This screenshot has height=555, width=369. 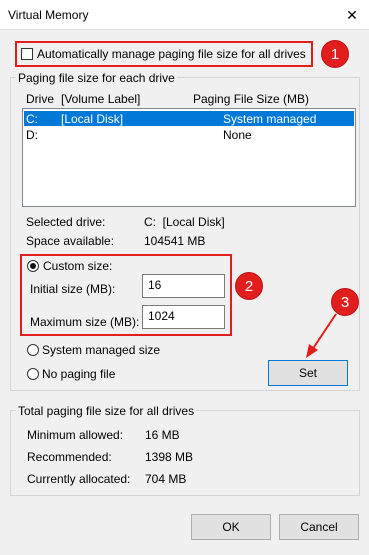 I want to click on title-bar: Virtual Memory ✕, so click(x=184, y=15).